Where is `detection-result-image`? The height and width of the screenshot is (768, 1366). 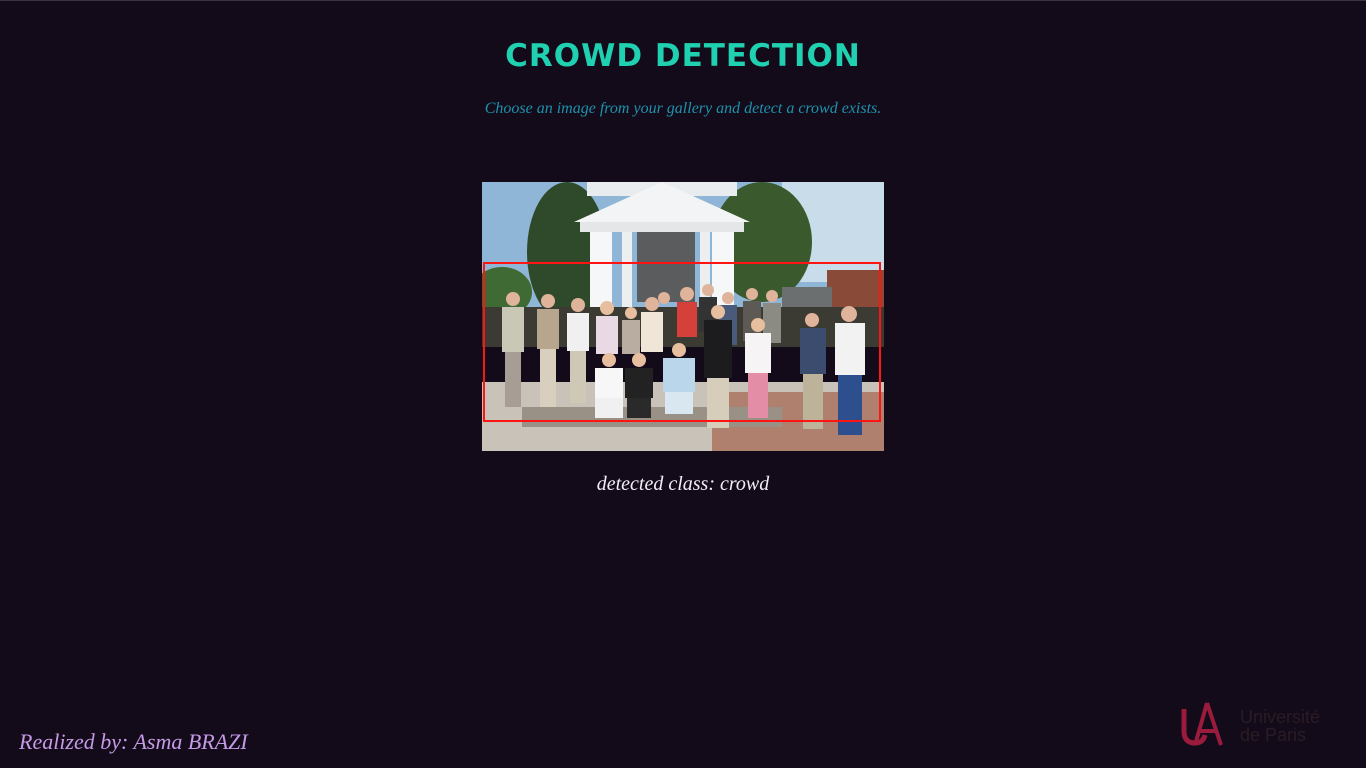
detection-result-image is located at coordinates (683, 316).